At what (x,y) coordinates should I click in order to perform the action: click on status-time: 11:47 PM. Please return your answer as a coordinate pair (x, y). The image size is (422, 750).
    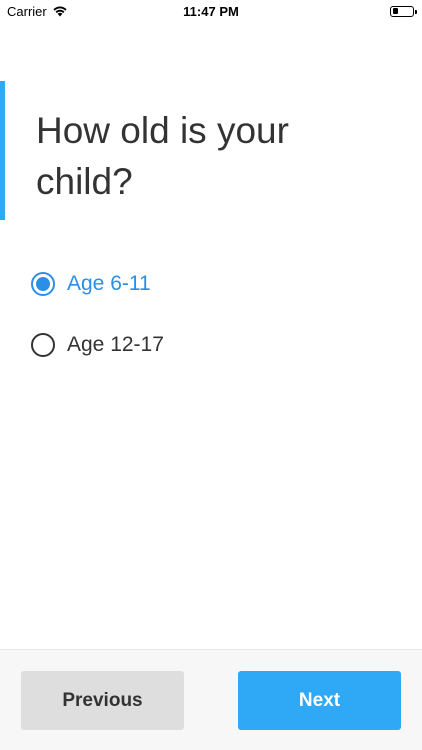
    Looking at the image, I should click on (211, 11).